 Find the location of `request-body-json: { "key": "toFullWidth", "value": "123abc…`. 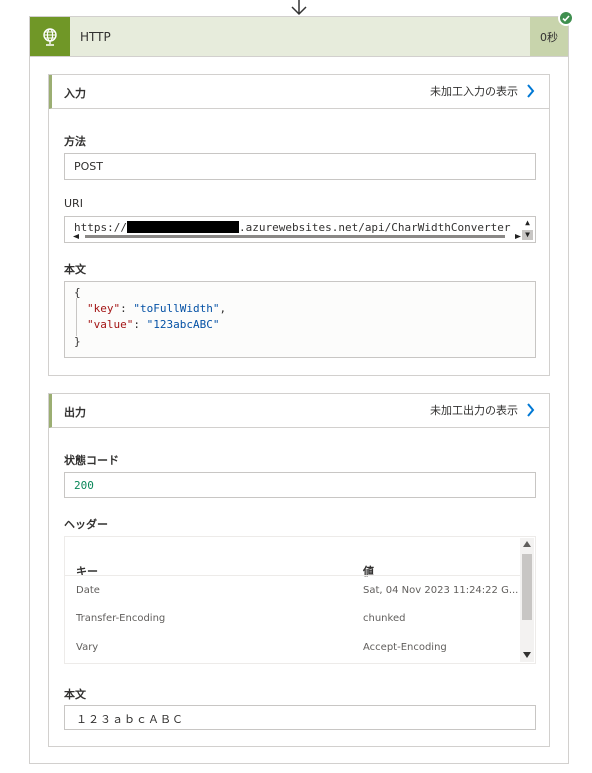

request-body-json: { "key": "toFullWidth", "value": "123abc… is located at coordinates (300, 319).